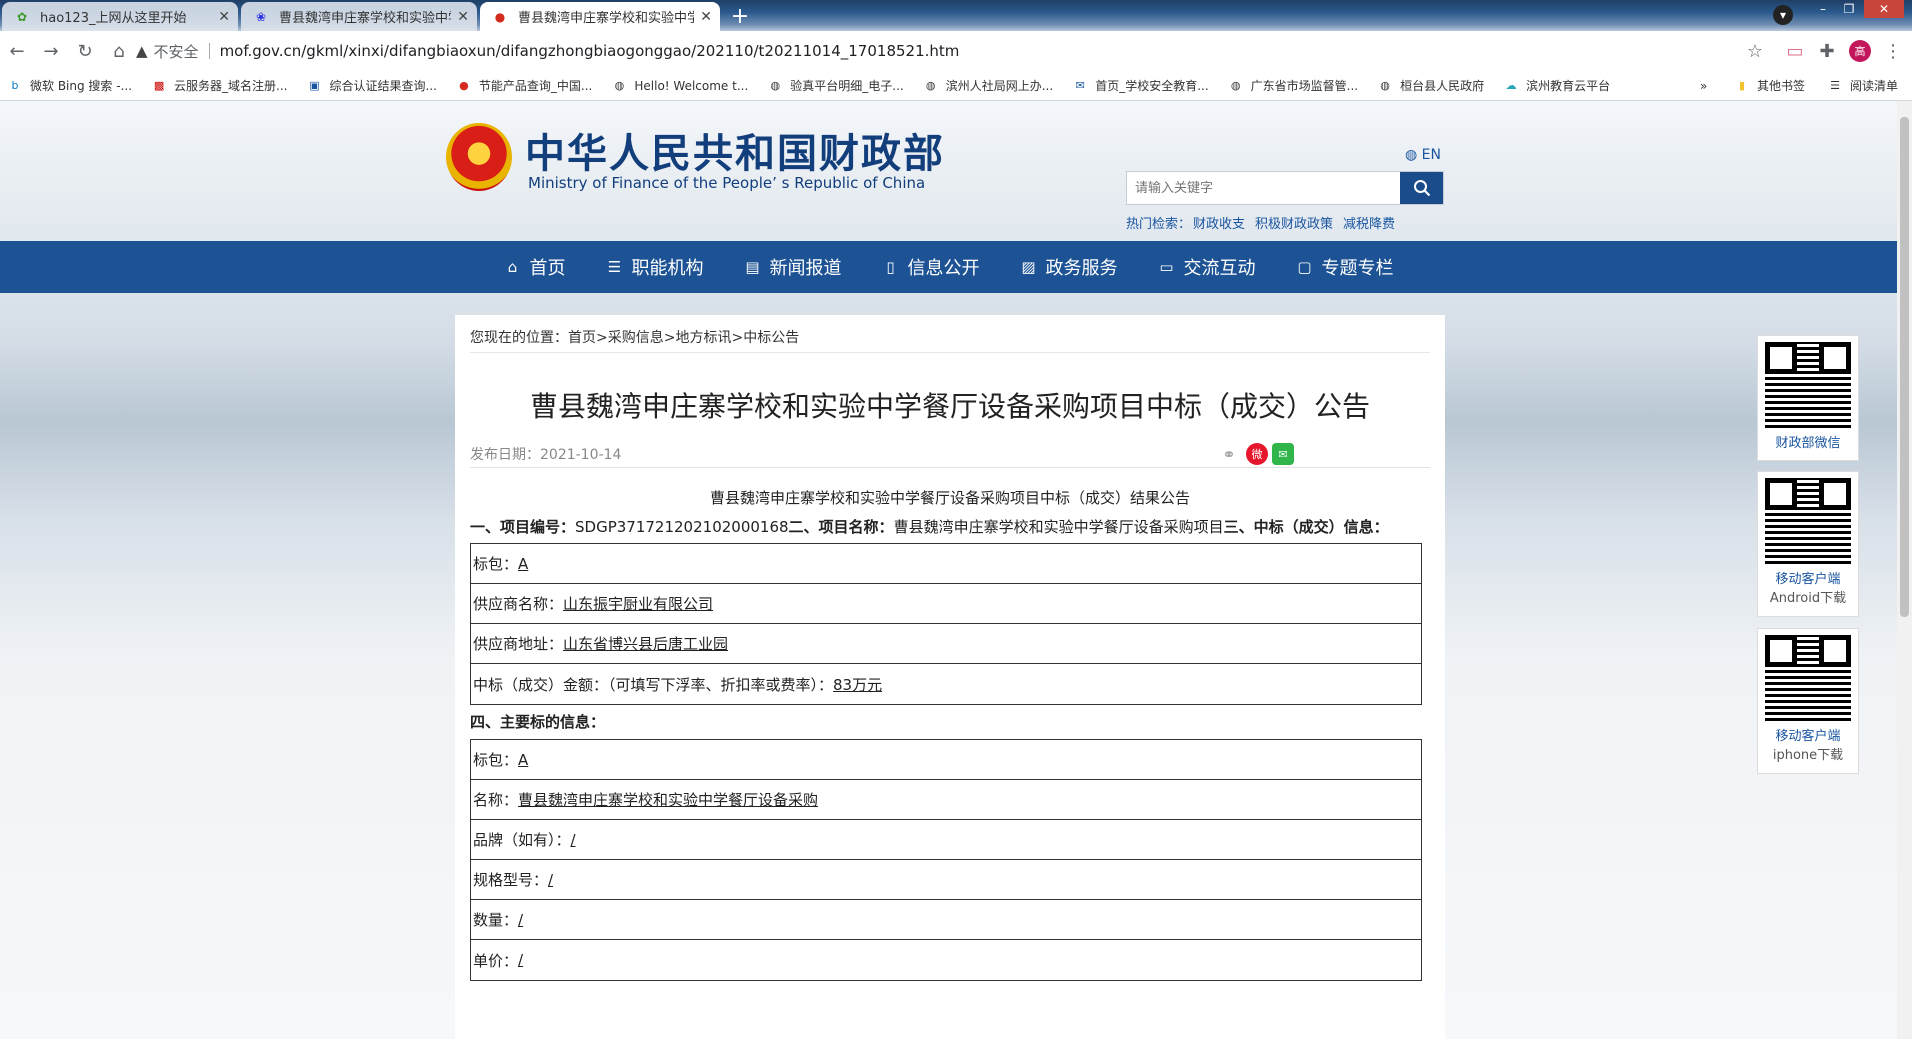 The width and height of the screenshot is (1912, 1039). Describe the element at coordinates (479, 157) in the screenshot. I see `national-emblem-logo` at that location.